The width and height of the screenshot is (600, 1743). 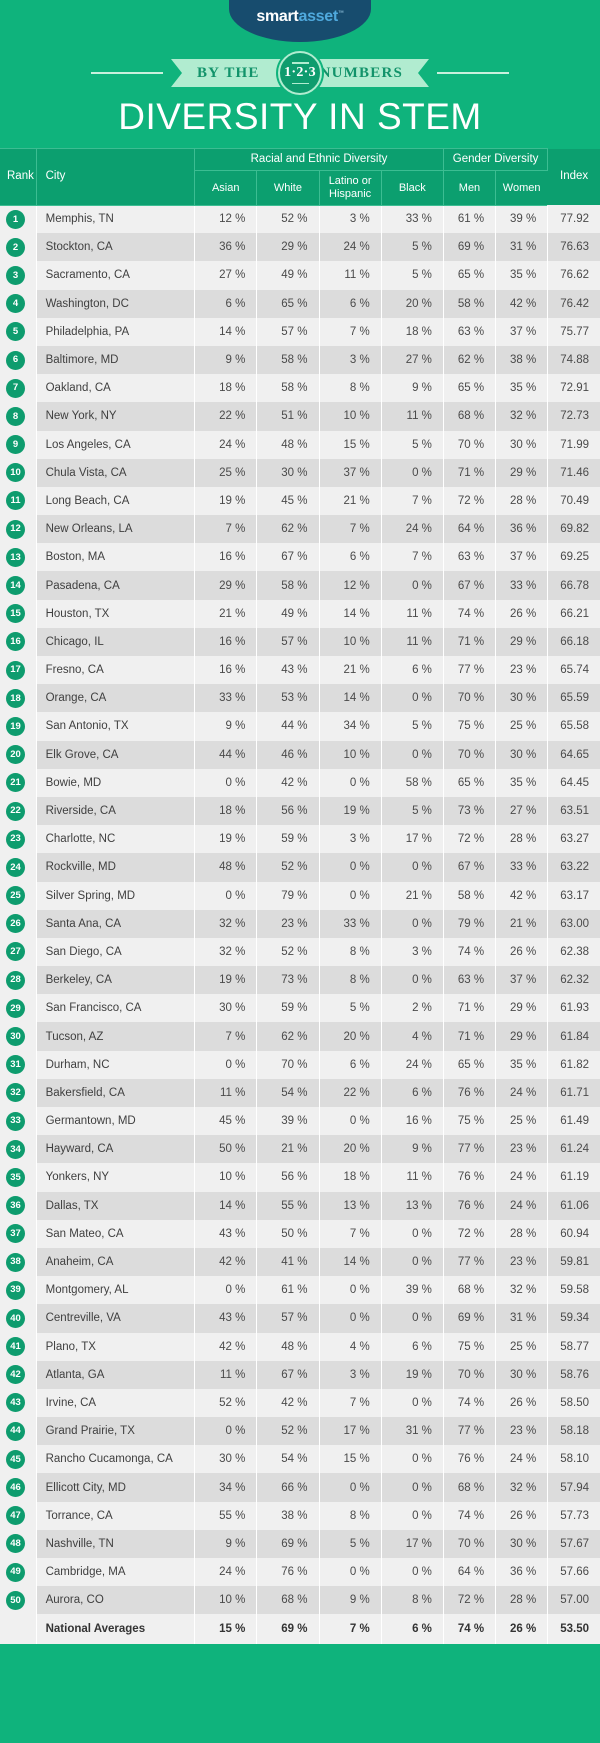 I want to click on women-cell: 28 %, so click(x=522, y=1233).